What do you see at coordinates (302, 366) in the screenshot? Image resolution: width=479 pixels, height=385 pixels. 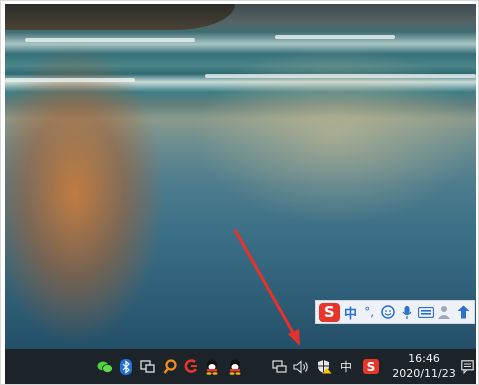 I see `volume-icon` at bounding box center [302, 366].